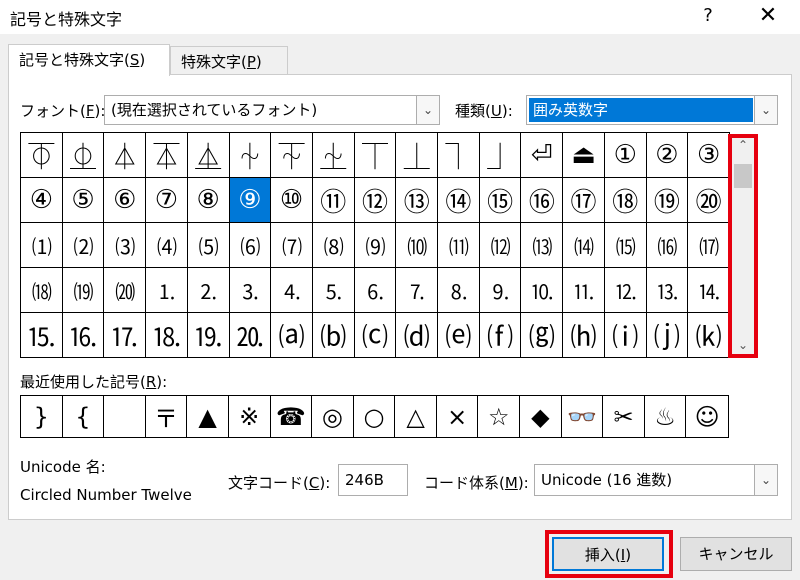 This screenshot has height=580, width=800. Describe the element at coordinates (417, 155) in the screenshot. I see `symbol-cell: ⏊` at that location.